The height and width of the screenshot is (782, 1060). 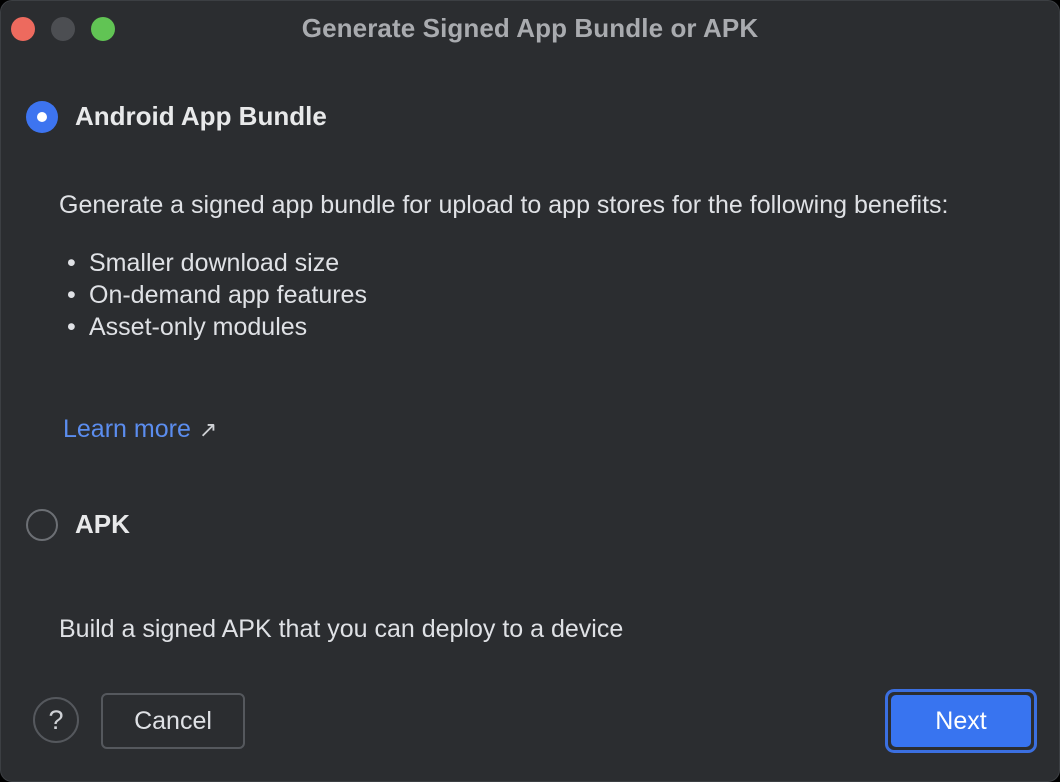 I want to click on external-link-arrow-icon: ↗, so click(x=208, y=429).